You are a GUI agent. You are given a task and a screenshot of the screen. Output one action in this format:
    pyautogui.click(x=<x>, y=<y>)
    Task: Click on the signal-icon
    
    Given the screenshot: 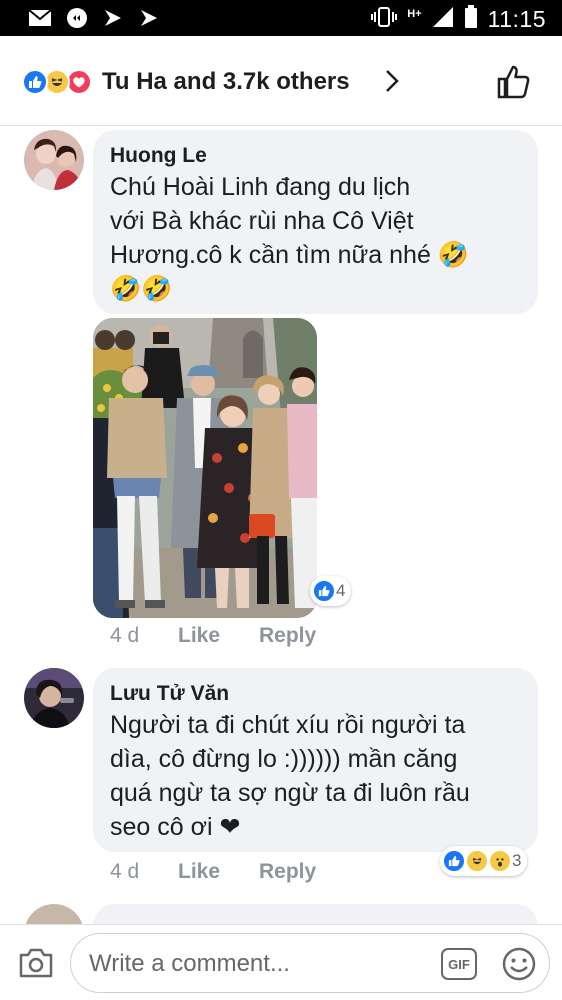 What is the action you would take?
    pyautogui.click(x=443, y=19)
    